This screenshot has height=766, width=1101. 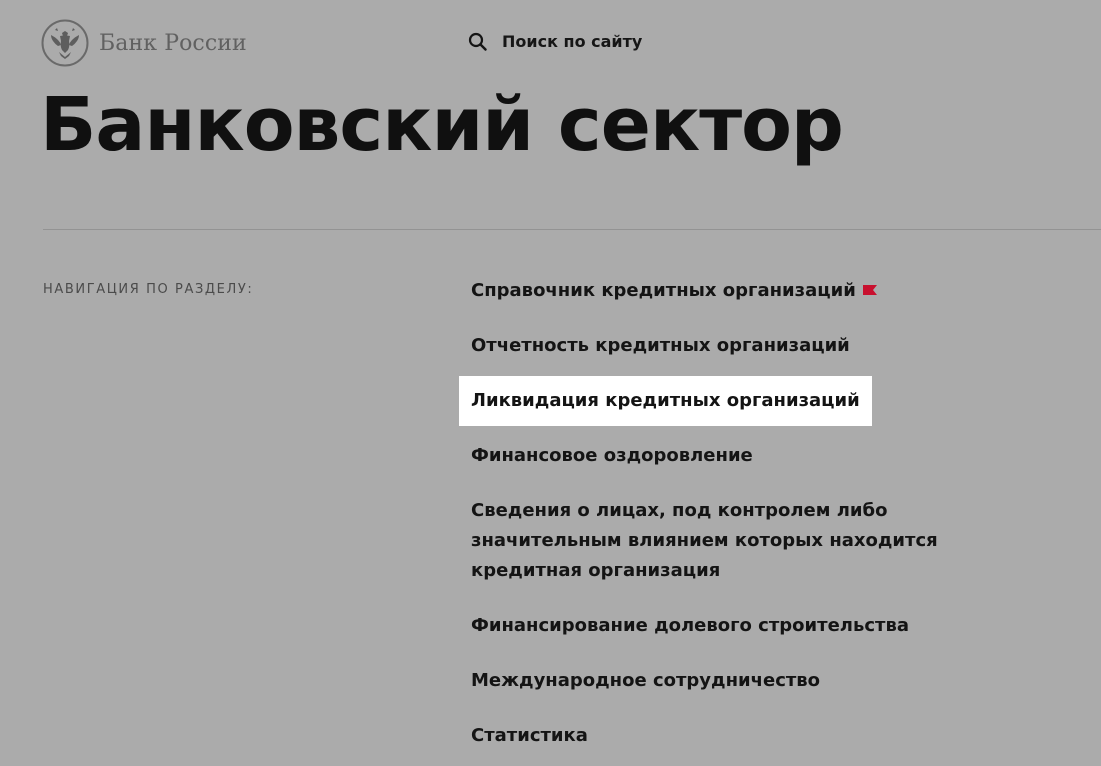 I want to click on site-search-button: Поиск по сайту, so click(x=555, y=41).